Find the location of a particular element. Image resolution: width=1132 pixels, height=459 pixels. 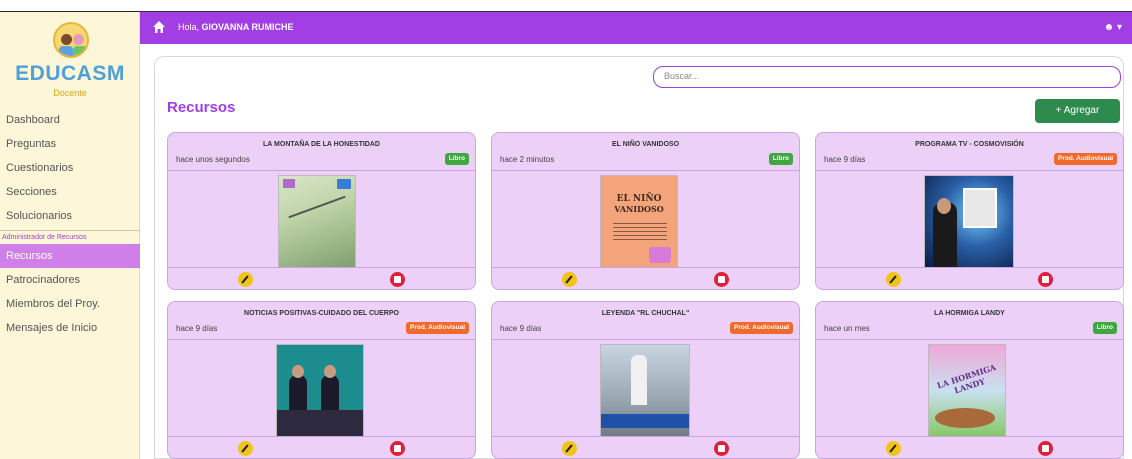

top-header: Hola, GIOVANNA RUMICHE ☻ ▾ is located at coordinates (636, 28).